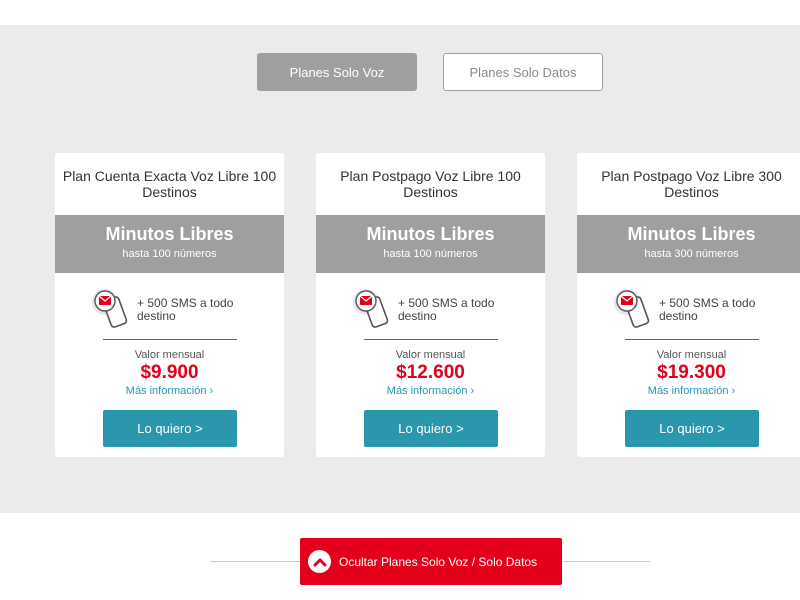 The height and width of the screenshot is (600, 800). Describe the element at coordinates (169, 372) in the screenshot. I see `price: $9.900` at that location.